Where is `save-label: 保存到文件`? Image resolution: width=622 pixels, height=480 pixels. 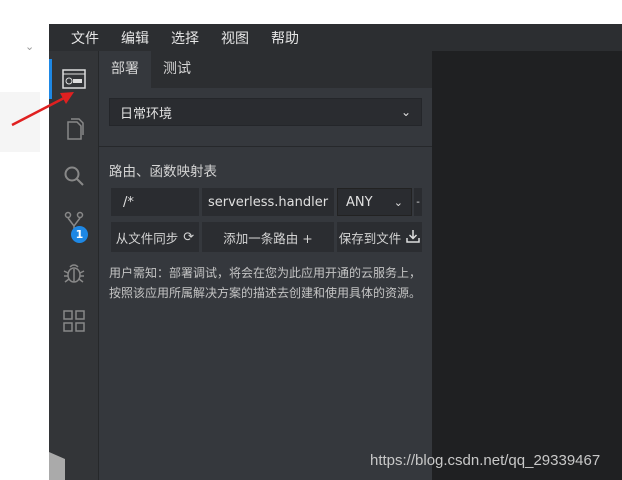
save-label: 保存到文件 is located at coordinates (370, 238).